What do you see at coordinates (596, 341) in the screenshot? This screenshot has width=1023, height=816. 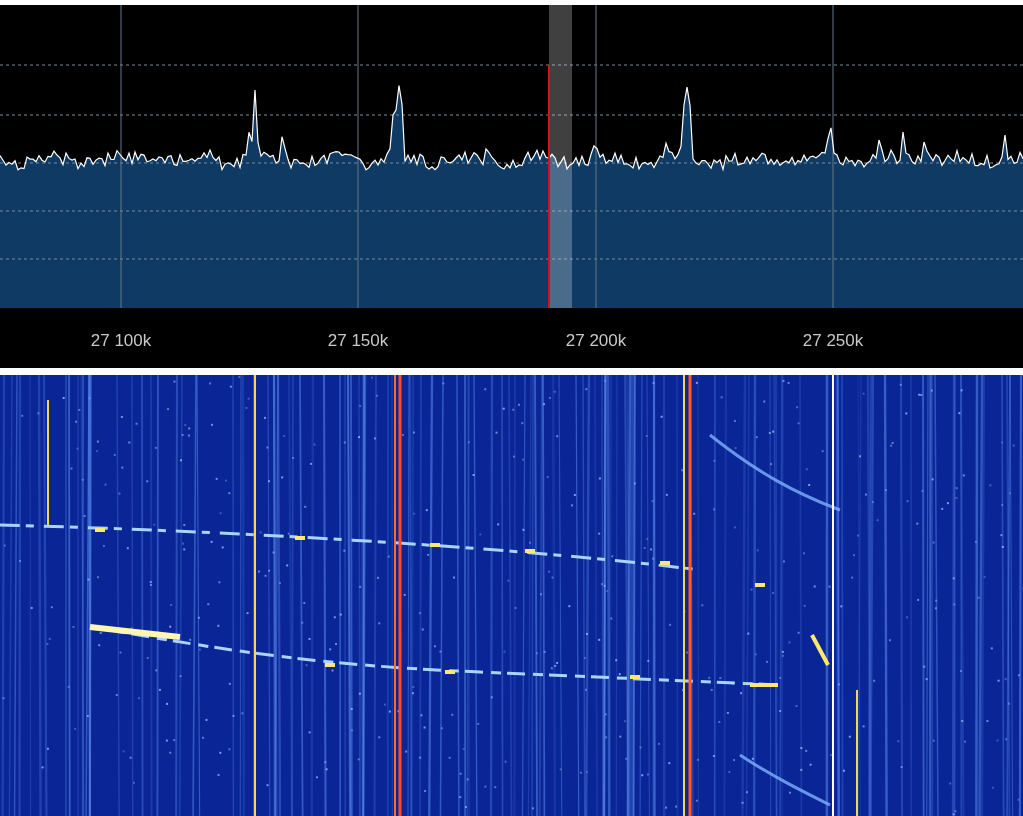 I see `frequency-label: 27 200k` at bounding box center [596, 341].